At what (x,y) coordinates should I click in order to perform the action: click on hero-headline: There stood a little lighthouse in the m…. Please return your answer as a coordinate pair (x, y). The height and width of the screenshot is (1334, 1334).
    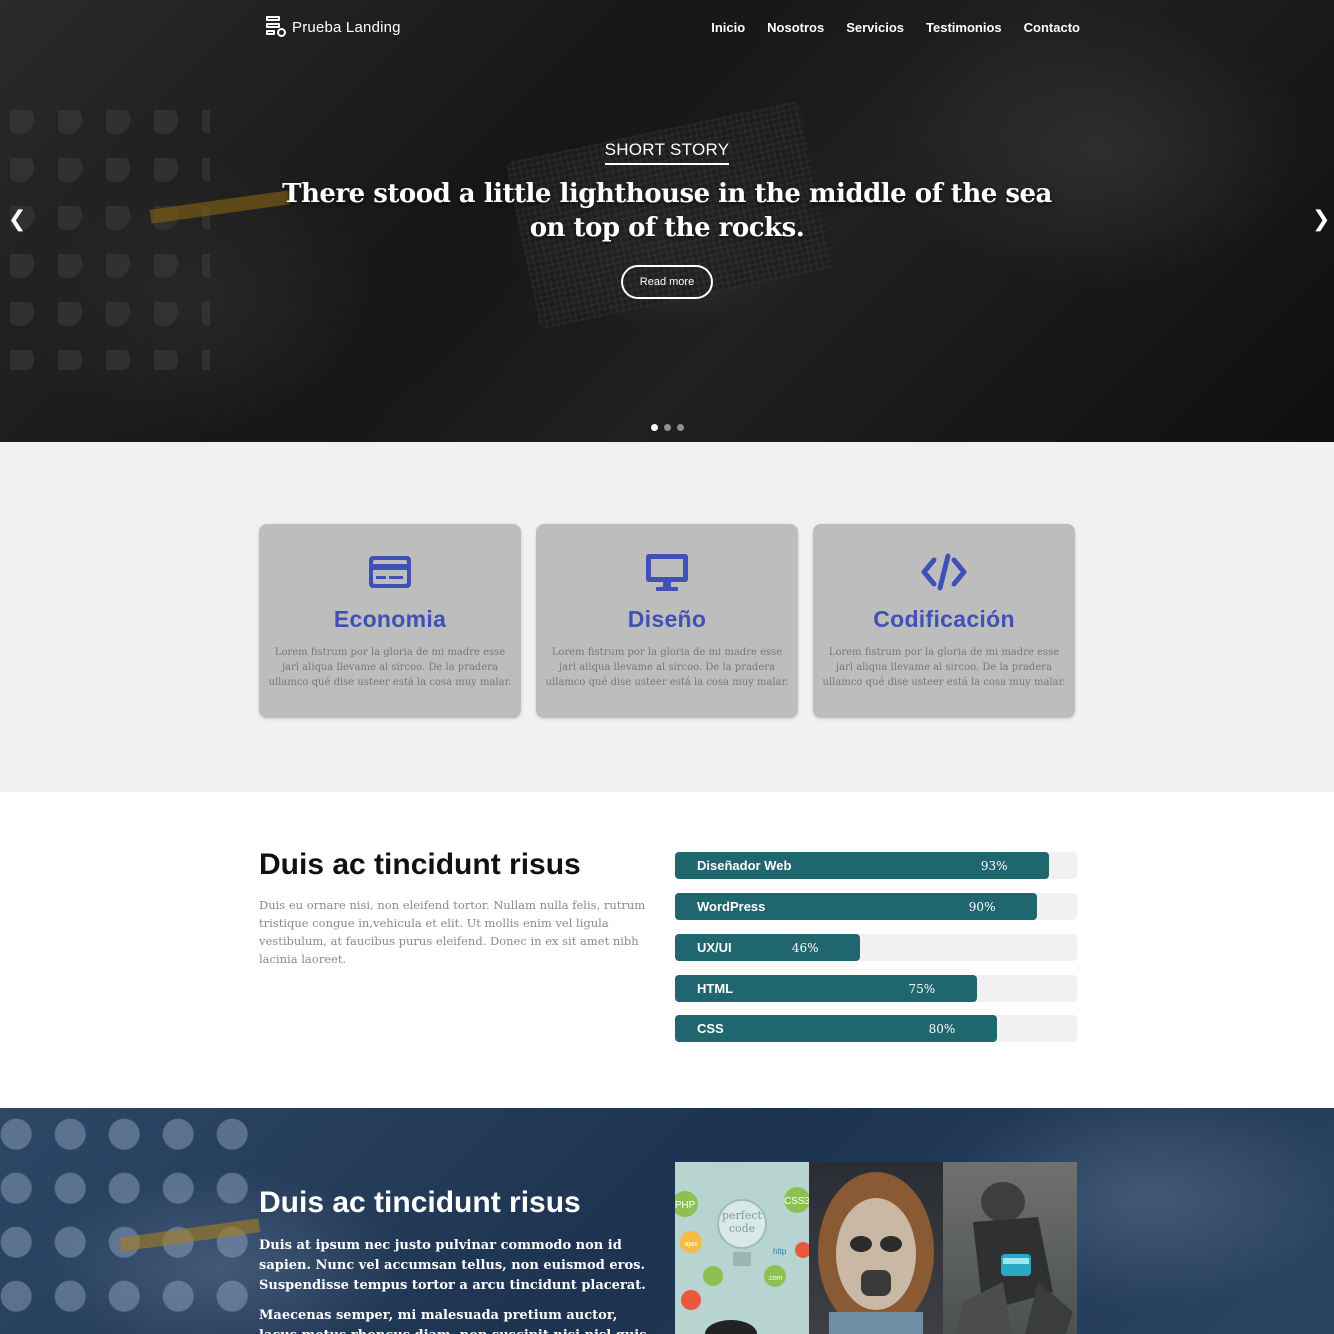
    Looking at the image, I should click on (667, 211).